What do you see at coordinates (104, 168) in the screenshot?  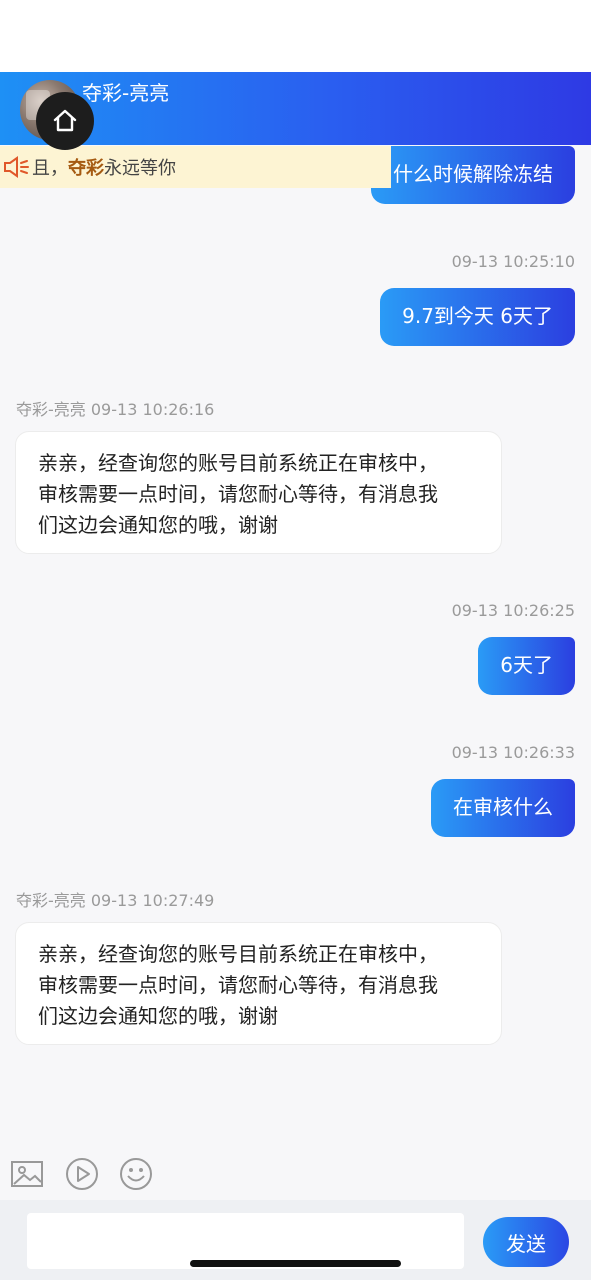 I see `notice-text: 且，夺彩永远等你` at bounding box center [104, 168].